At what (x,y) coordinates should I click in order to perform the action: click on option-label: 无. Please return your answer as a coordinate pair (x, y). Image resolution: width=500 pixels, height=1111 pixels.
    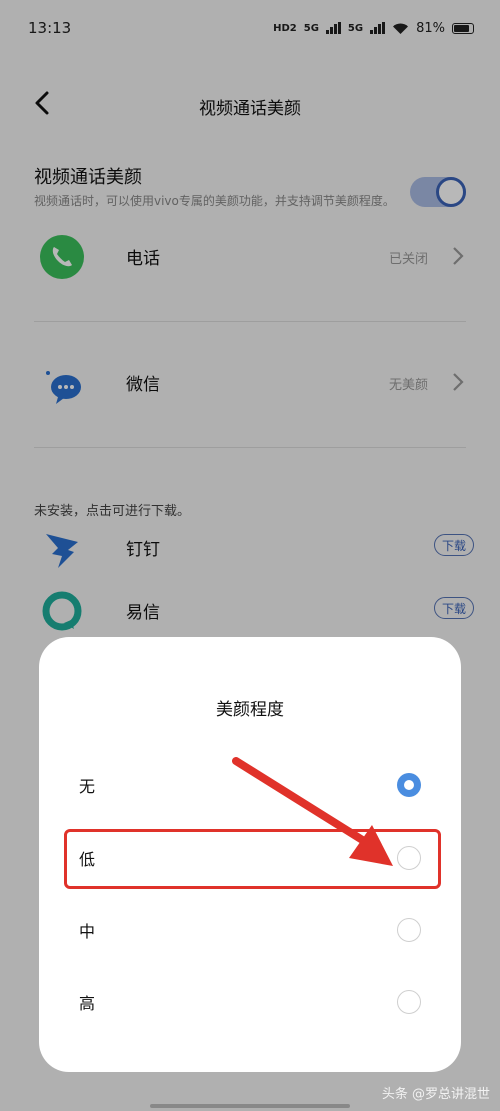
    Looking at the image, I should click on (87, 786).